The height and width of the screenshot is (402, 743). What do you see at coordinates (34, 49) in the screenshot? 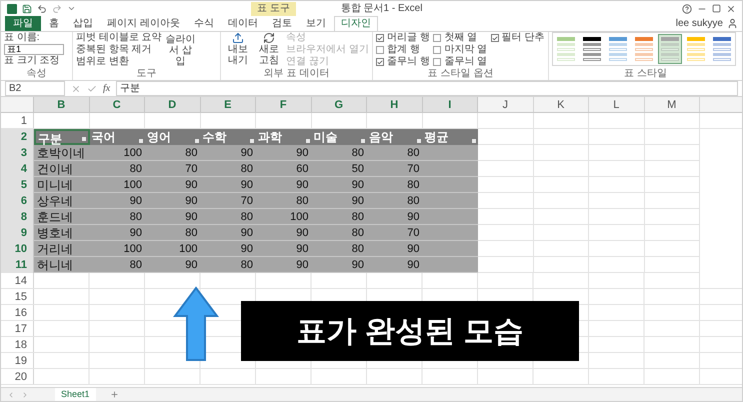
I see `table-name-field: 표1` at bounding box center [34, 49].